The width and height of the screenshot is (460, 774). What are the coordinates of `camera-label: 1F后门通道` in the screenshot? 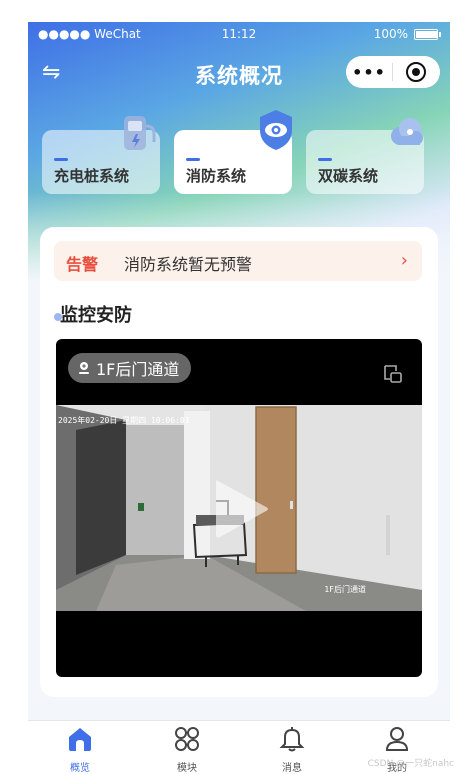 It's located at (130, 368).